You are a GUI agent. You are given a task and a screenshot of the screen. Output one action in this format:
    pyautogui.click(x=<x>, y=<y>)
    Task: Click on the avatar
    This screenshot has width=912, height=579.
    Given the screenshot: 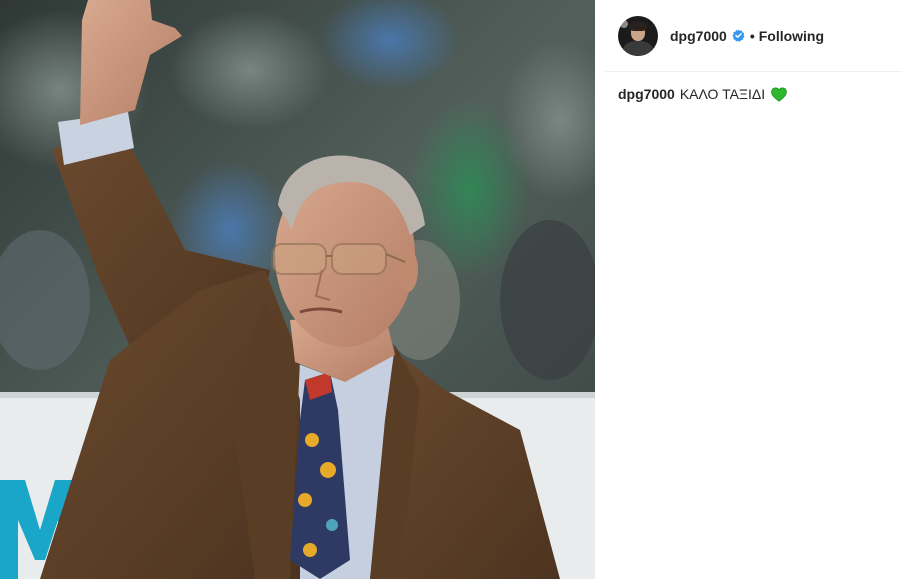 What is the action you would take?
    pyautogui.click(x=638, y=35)
    